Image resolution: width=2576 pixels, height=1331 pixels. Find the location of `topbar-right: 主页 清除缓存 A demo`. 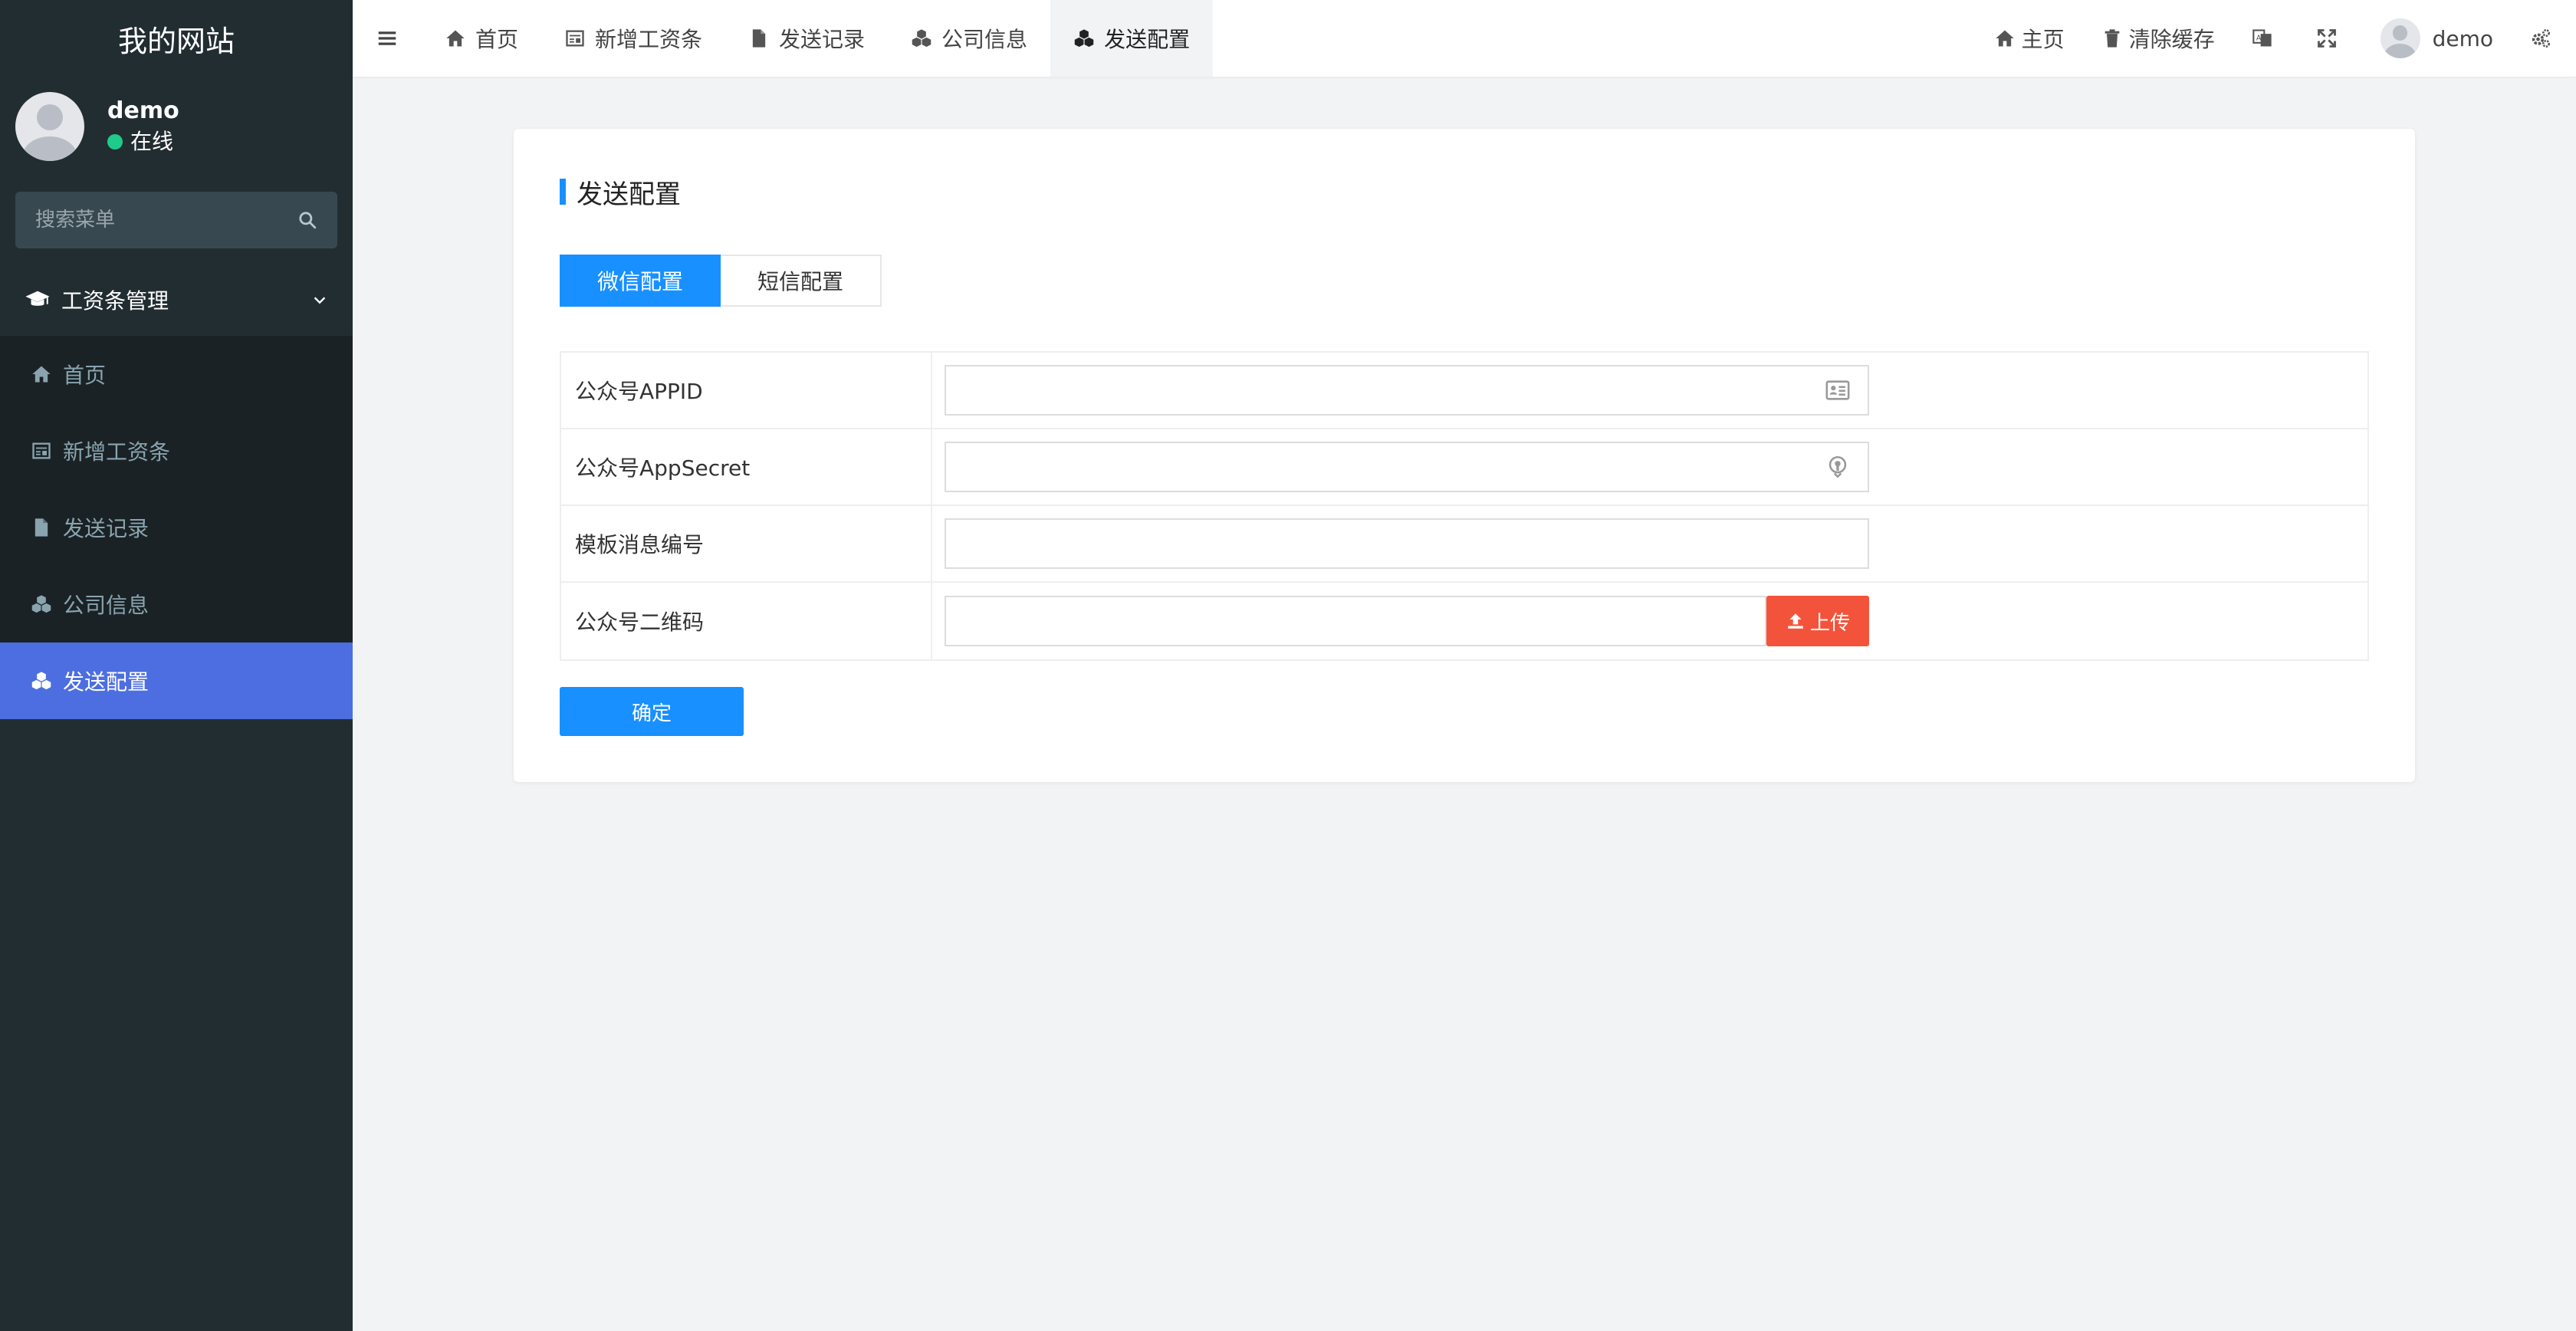

topbar-right: 主页 清除缓存 A demo is located at coordinates (2276, 38).